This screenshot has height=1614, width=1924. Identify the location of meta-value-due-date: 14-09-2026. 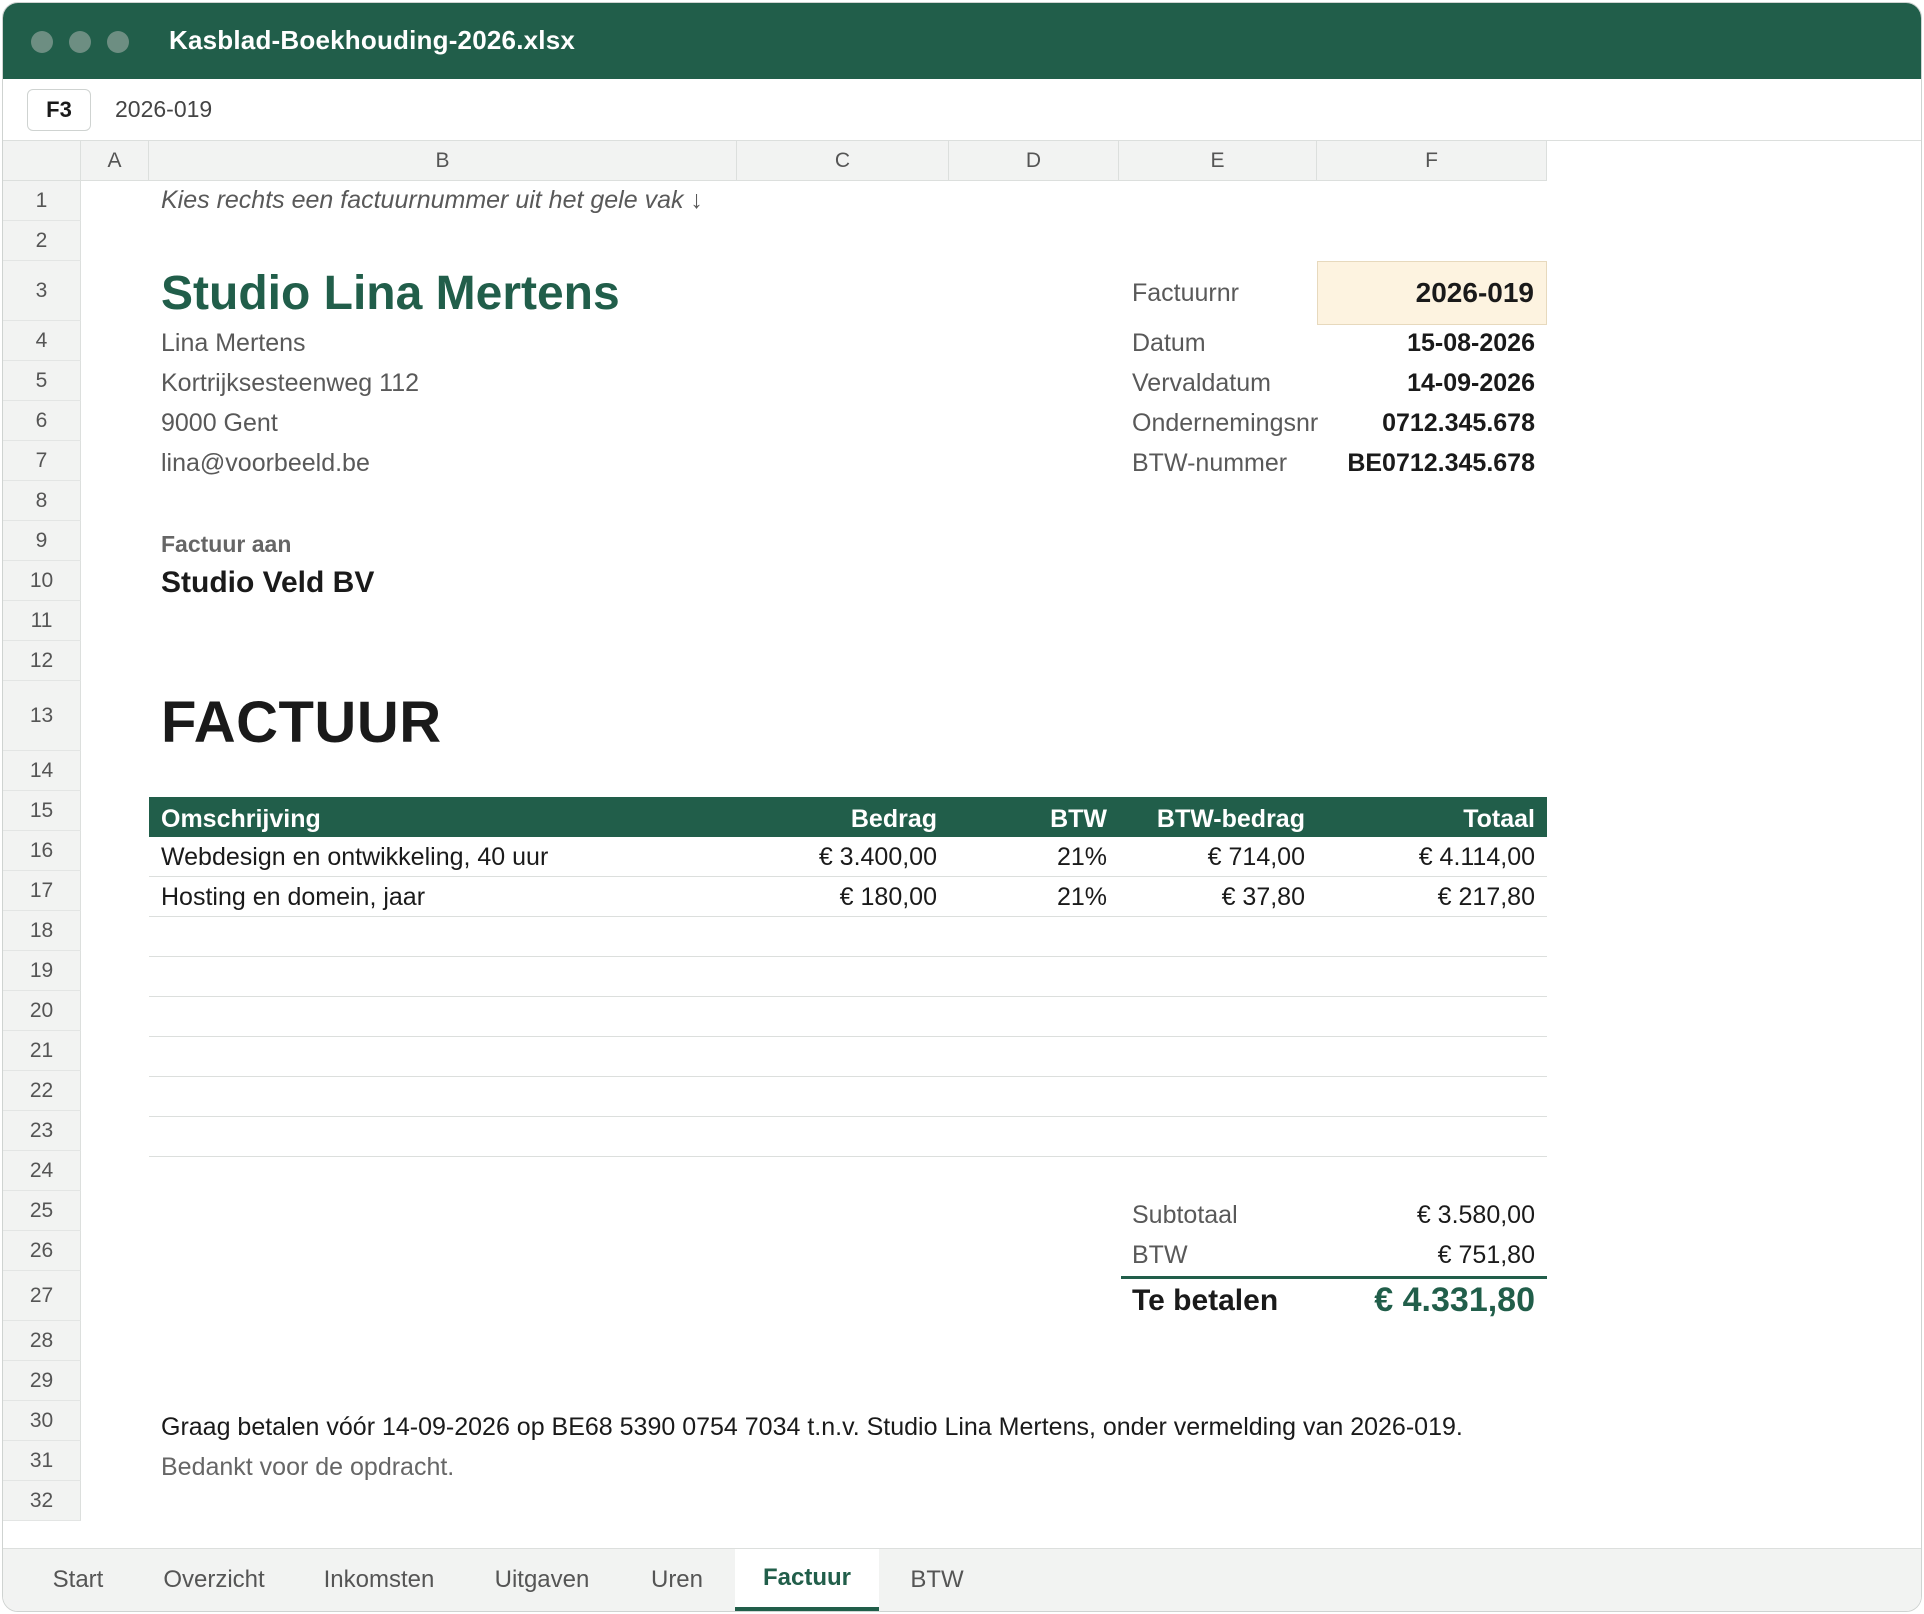
(1426, 383).